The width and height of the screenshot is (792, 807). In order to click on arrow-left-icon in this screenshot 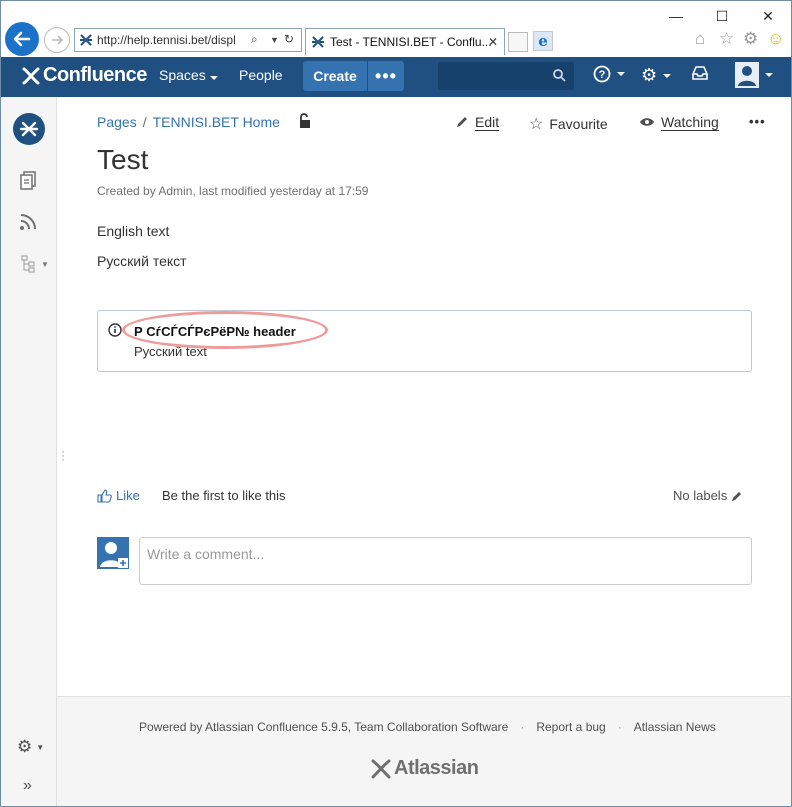, I will do `click(22, 39)`.